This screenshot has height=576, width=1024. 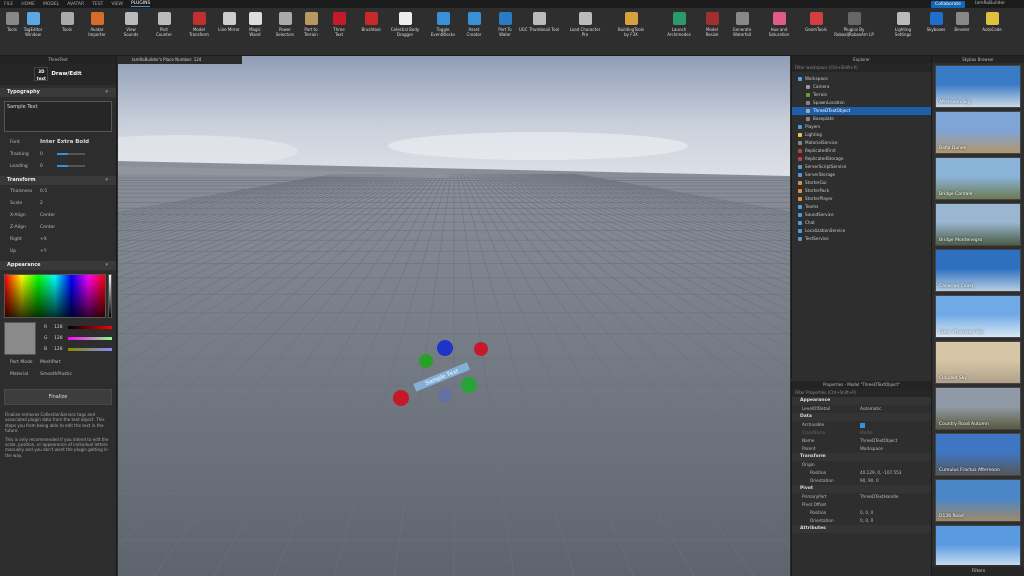 What do you see at coordinates (978, 86) in the screenshot?
I see `skybox-thumbnail: Afternoon Sky` at bounding box center [978, 86].